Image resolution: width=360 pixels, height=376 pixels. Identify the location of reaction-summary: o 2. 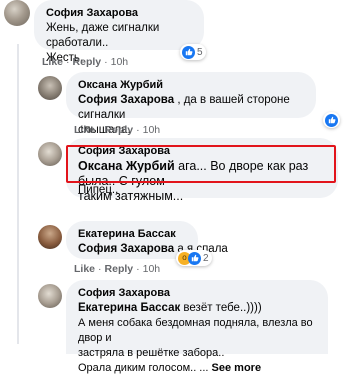
(194, 258).